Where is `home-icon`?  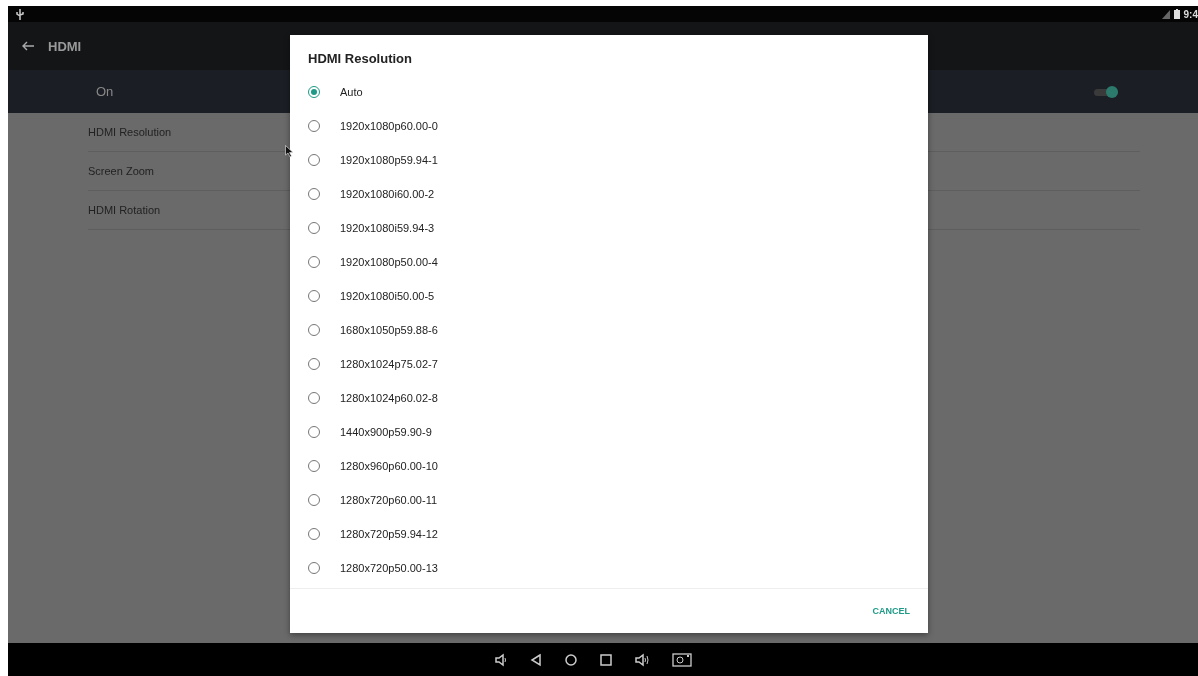 home-icon is located at coordinates (571, 659).